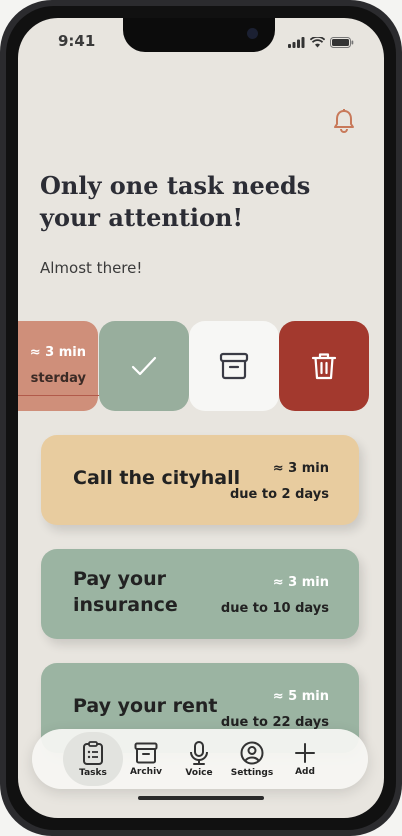 The height and width of the screenshot is (836, 402). I want to click on dynamic-island, so click(199, 35).